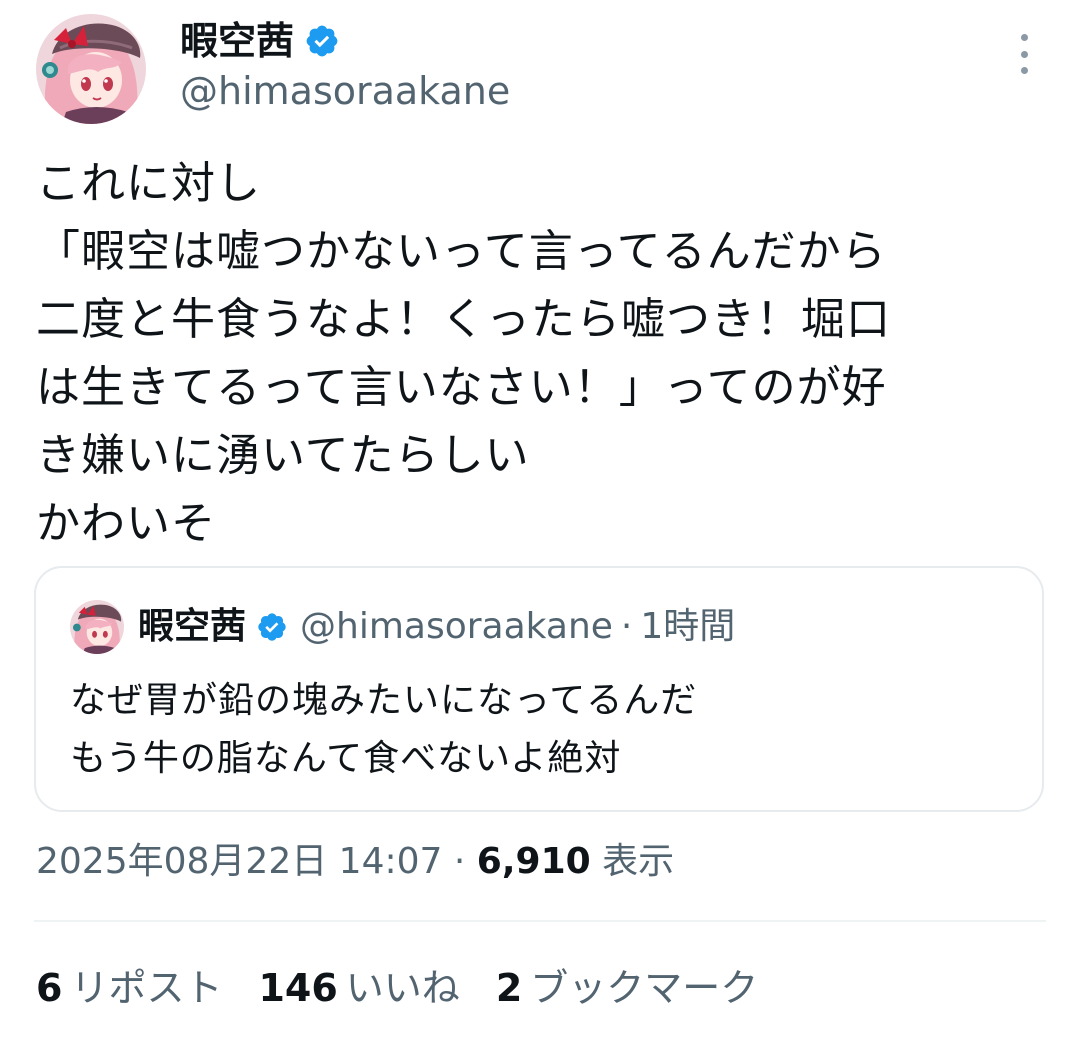 The width and height of the screenshot is (1080, 1046). I want to click on author-name-row: 暇空茜, so click(260, 41).